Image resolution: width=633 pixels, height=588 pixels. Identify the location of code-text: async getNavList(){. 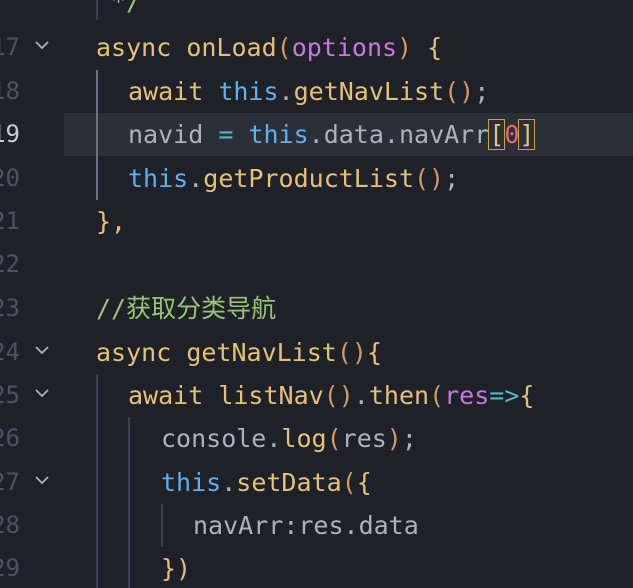
(239, 352).